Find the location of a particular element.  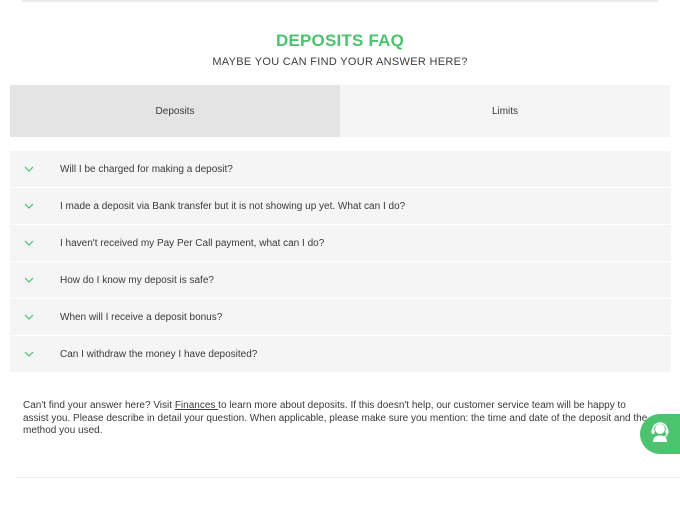

faq-item-deposit-charge: Will I be charged for making a deposit? is located at coordinates (340, 169).